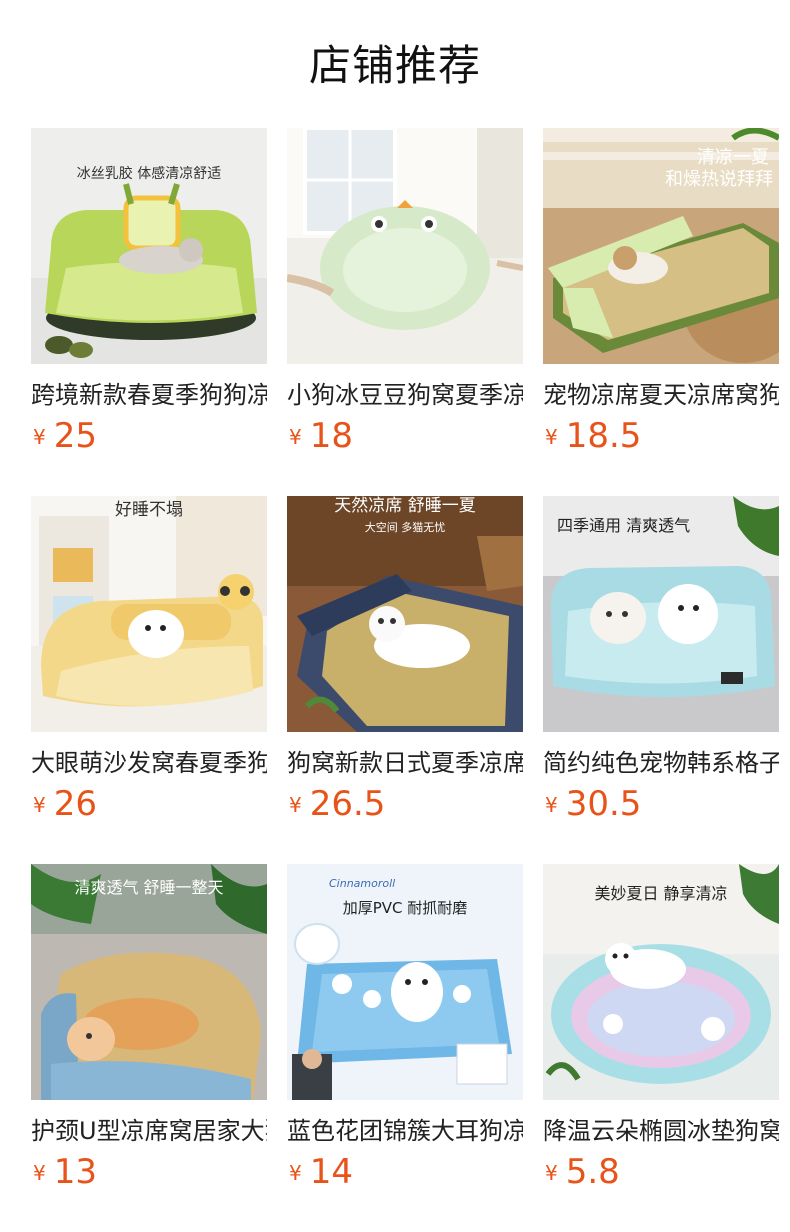  I want to click on product-price: ¥18, so click(405, 436).